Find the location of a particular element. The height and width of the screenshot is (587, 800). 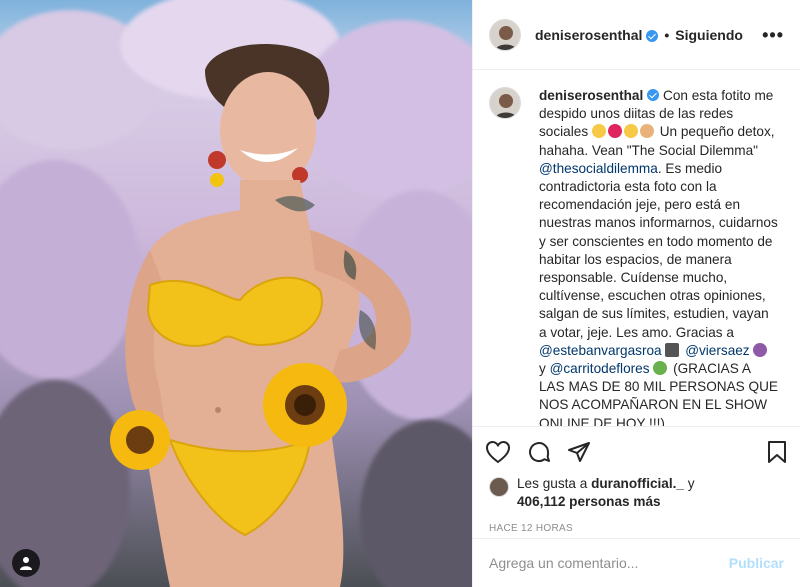

mention-link: @estebanvargasroa is located at coordinates (600, 350).